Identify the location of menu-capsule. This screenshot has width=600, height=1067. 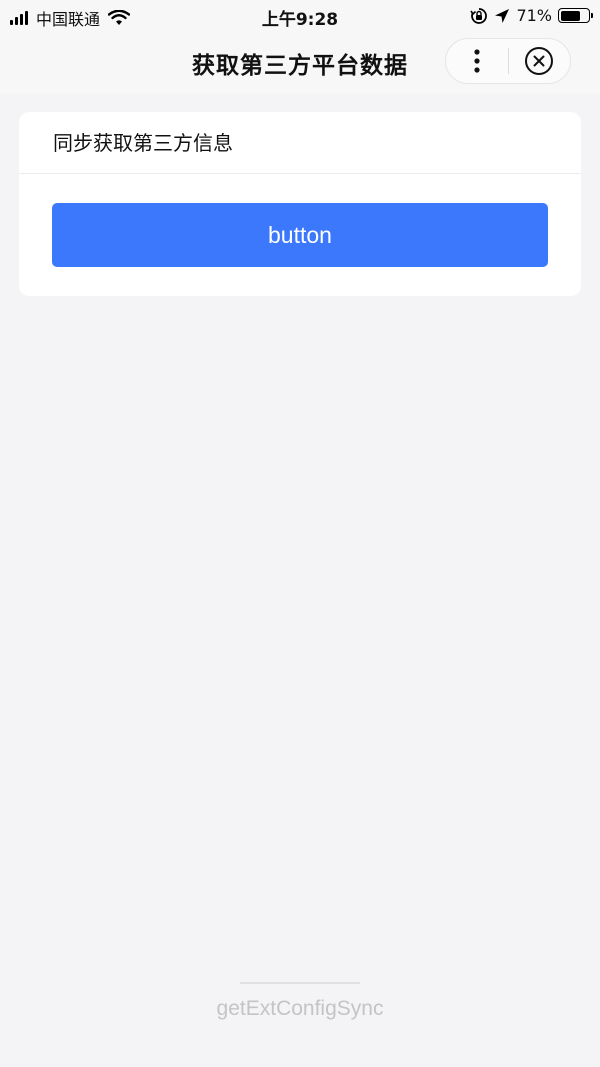
(508, 61).